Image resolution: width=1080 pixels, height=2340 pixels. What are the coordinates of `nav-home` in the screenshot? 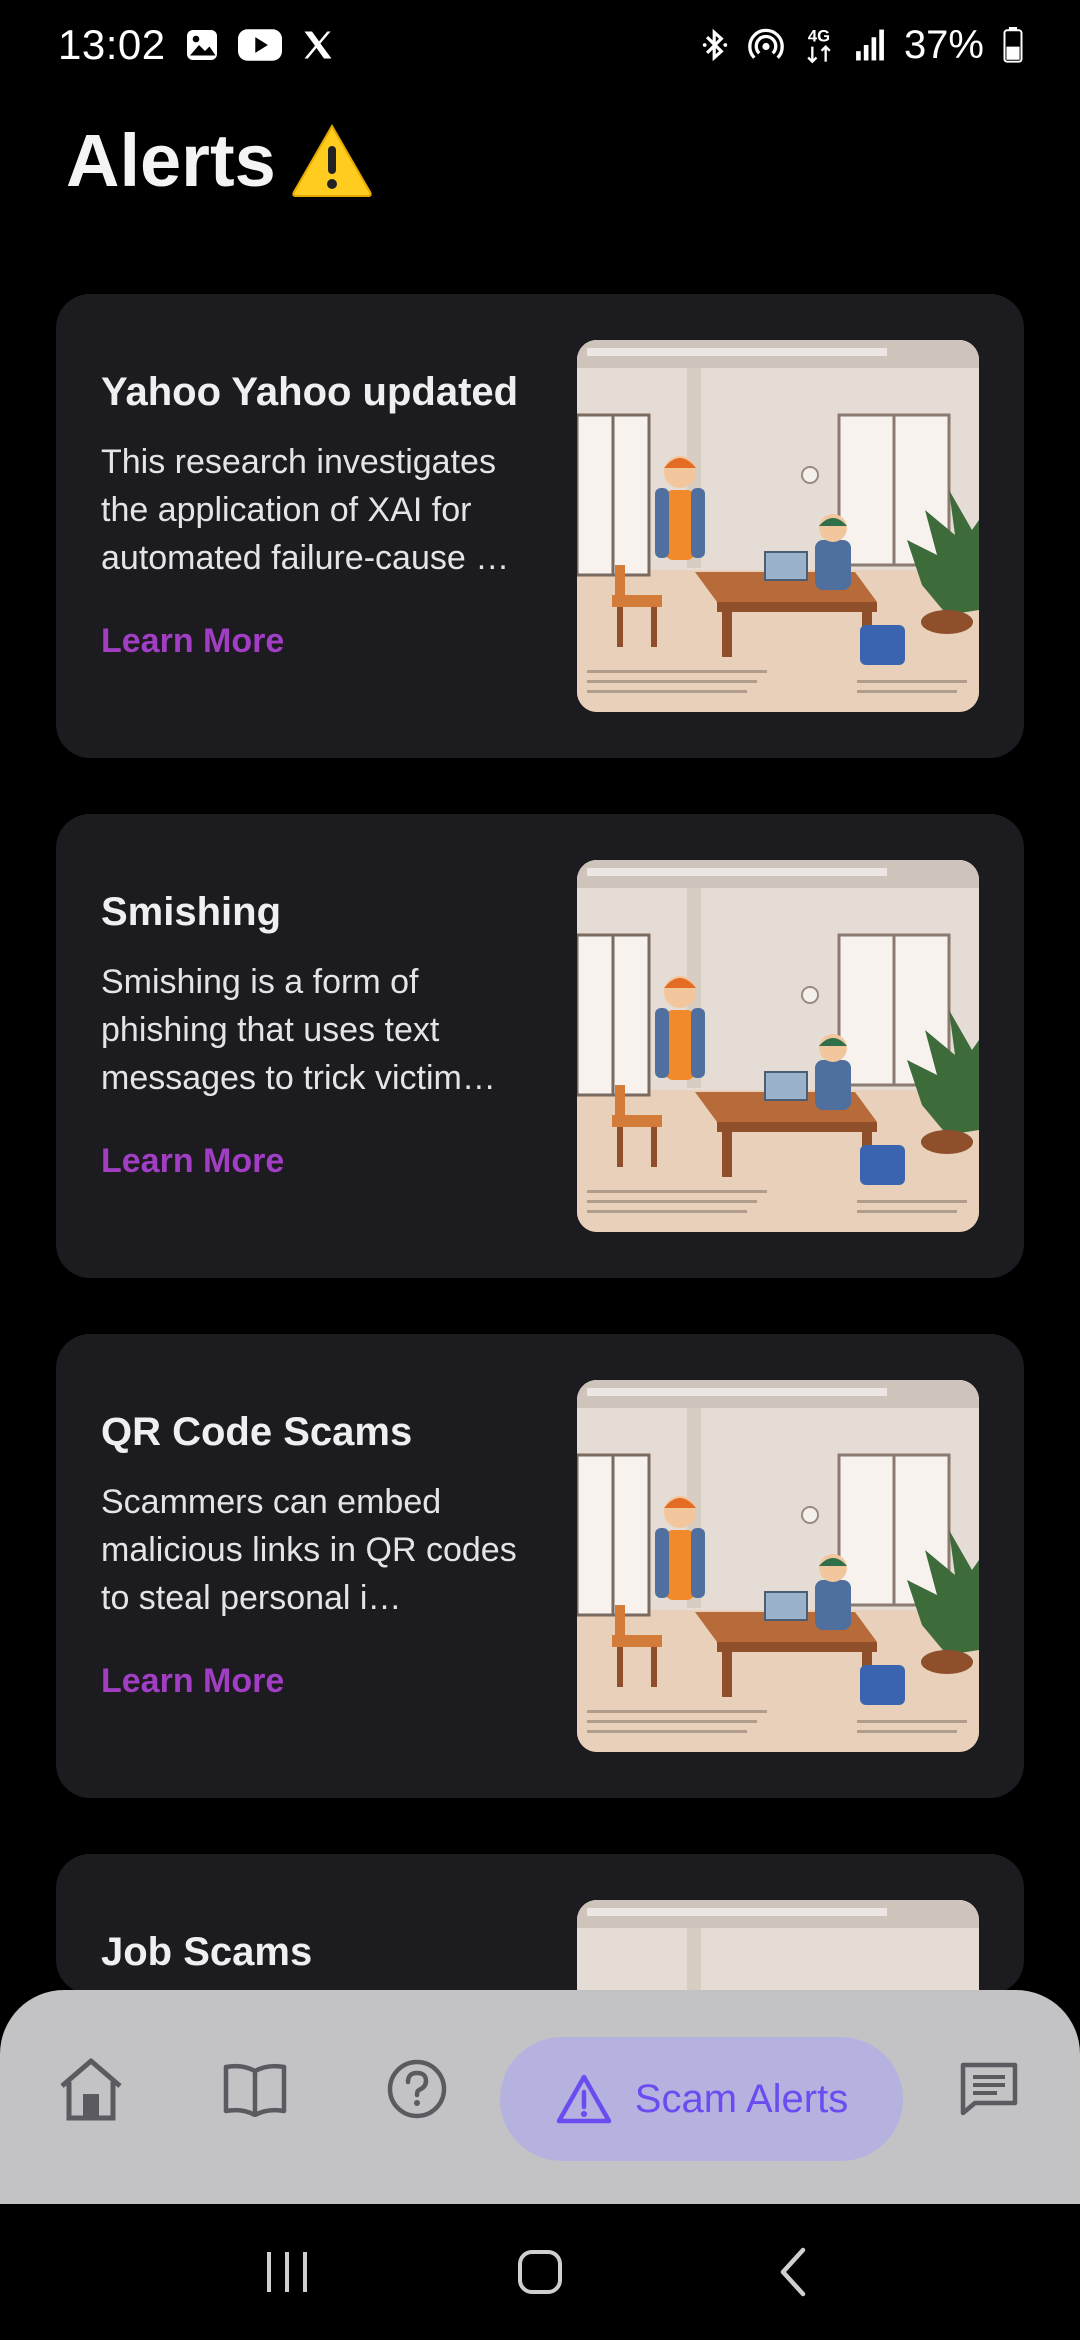 It's located at (91, 2089).